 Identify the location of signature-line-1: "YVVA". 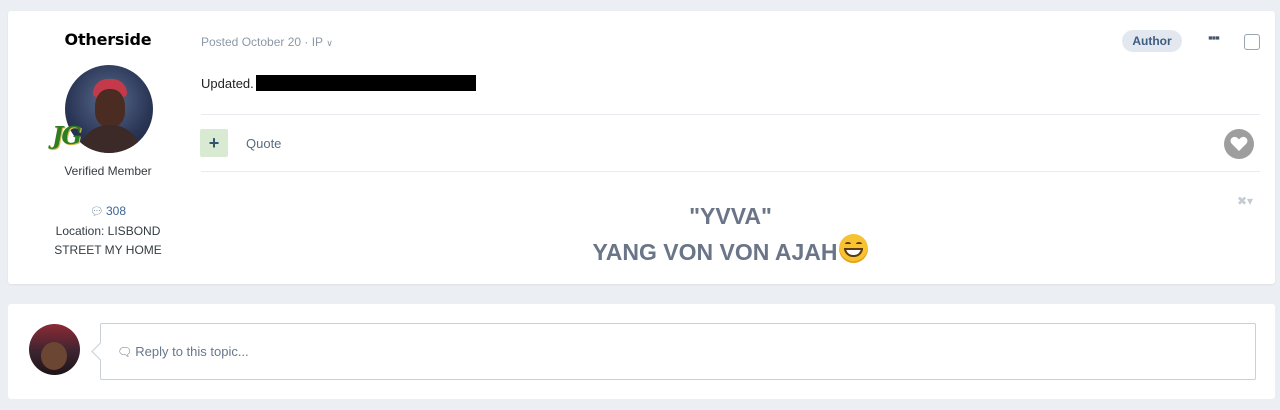
(730, 216).